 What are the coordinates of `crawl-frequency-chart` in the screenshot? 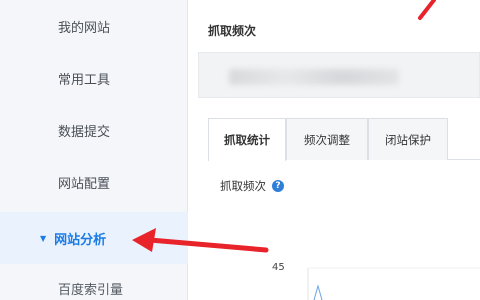 It's located at (393, 283).